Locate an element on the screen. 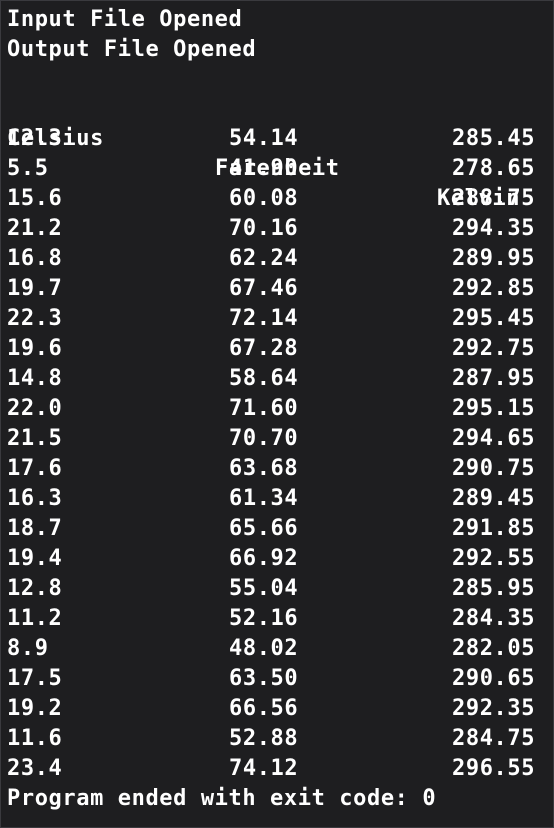 The width and height of the screenshot is (554, 828). kelvin-cell: 282.05 is located at coordinates (494, 648).